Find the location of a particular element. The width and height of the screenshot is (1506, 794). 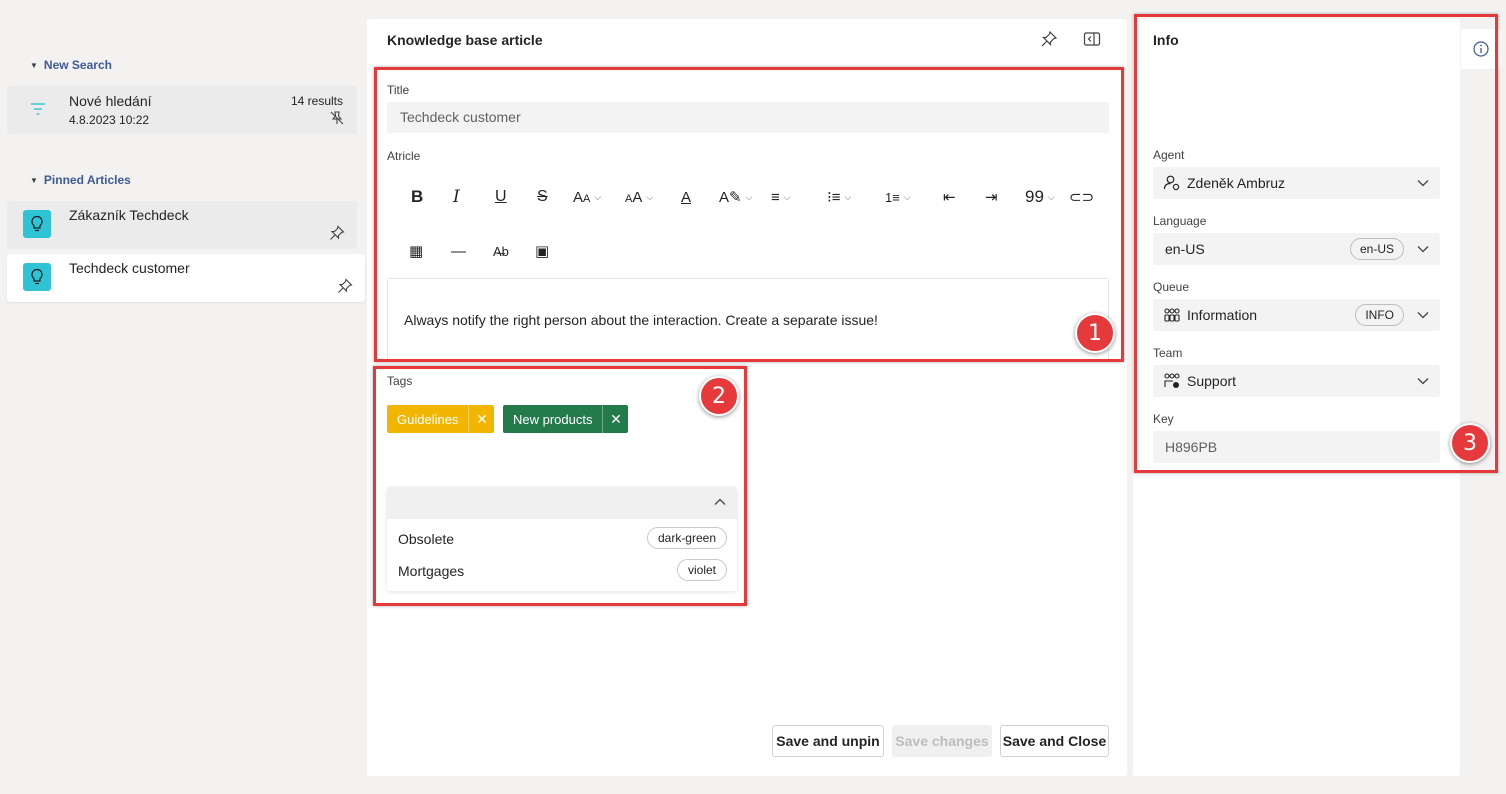

pinned-articles-heading-label: Pinned Articles is located at coordinates (87, 180).